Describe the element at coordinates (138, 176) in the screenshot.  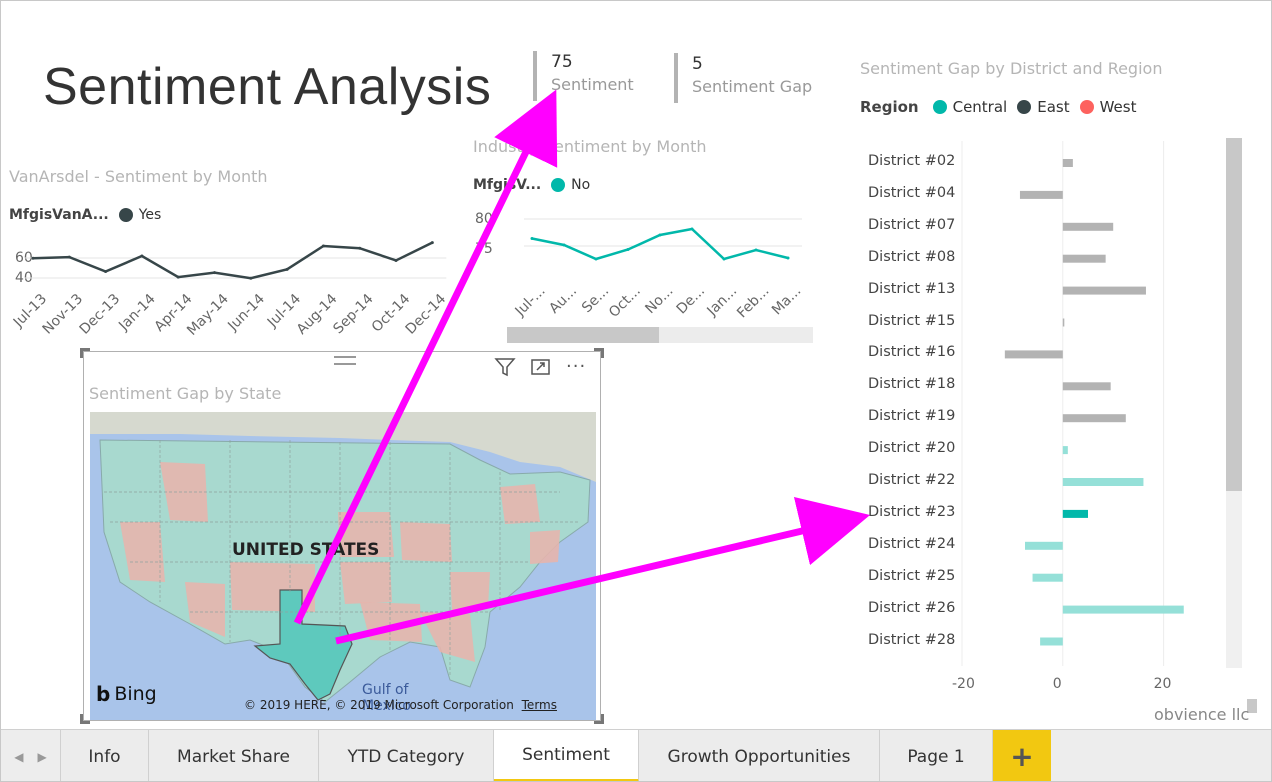
I see `vanarsdel-chart-title: VanArsdel - Sentiment by Month` at that location.